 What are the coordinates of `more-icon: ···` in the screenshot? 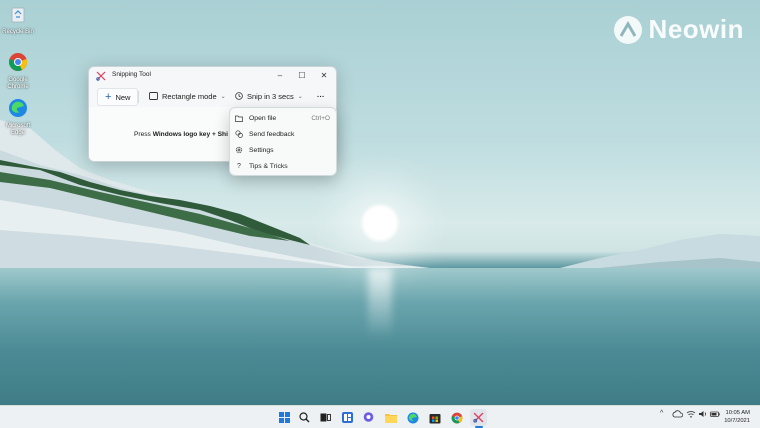 It's located at (321, 96).